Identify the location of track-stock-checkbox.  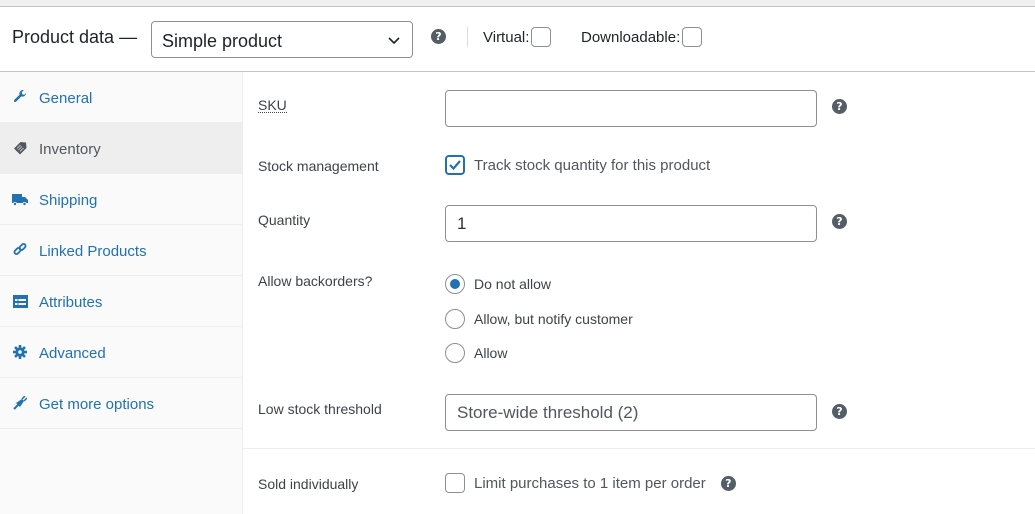
(455, 165).